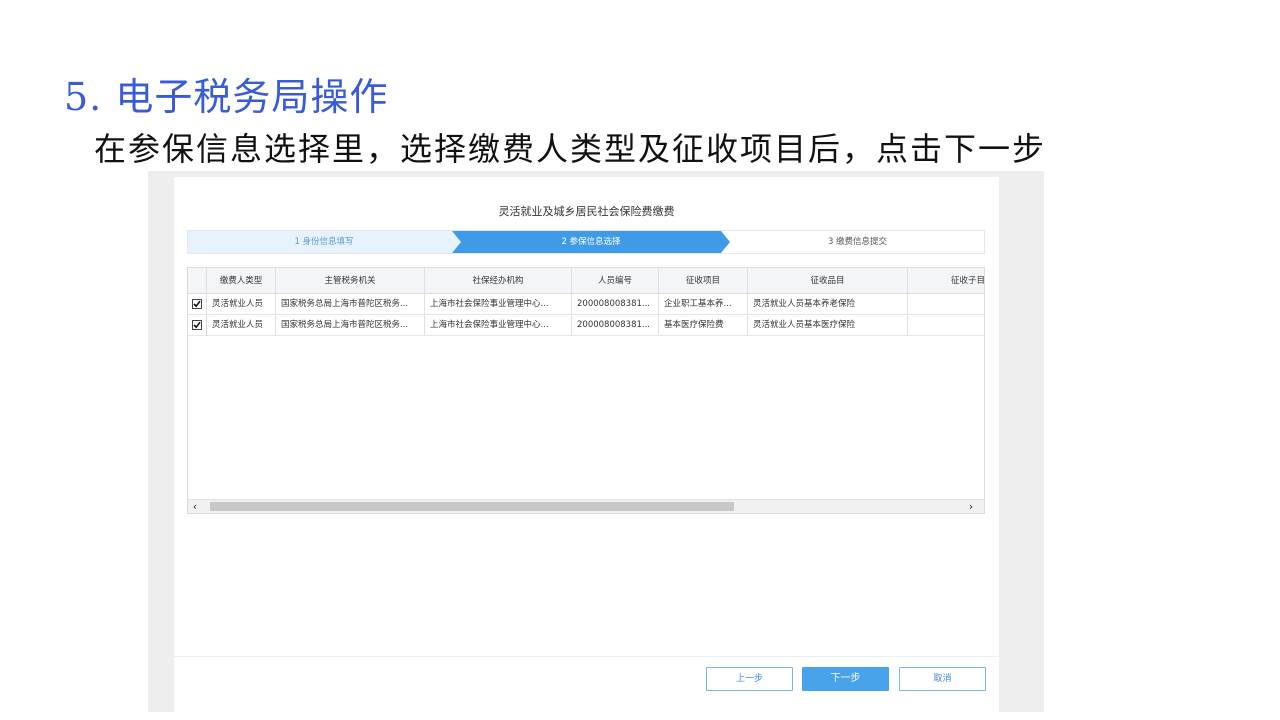 Image resolution: width=1280 pixels, height=720 pixels. I want to click on footer-divider, so click(586, 656).